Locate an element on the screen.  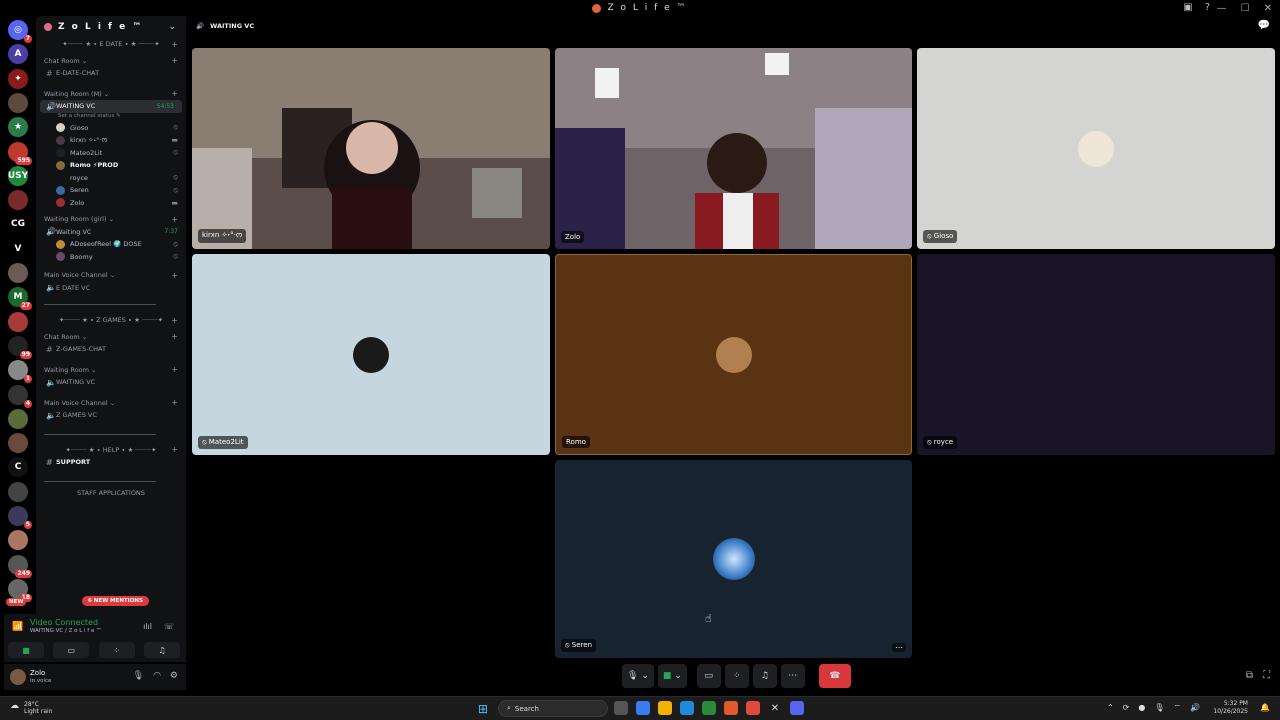
server-header: Z o L i f e ™ ⌄ is located at coordinates (111, 27).